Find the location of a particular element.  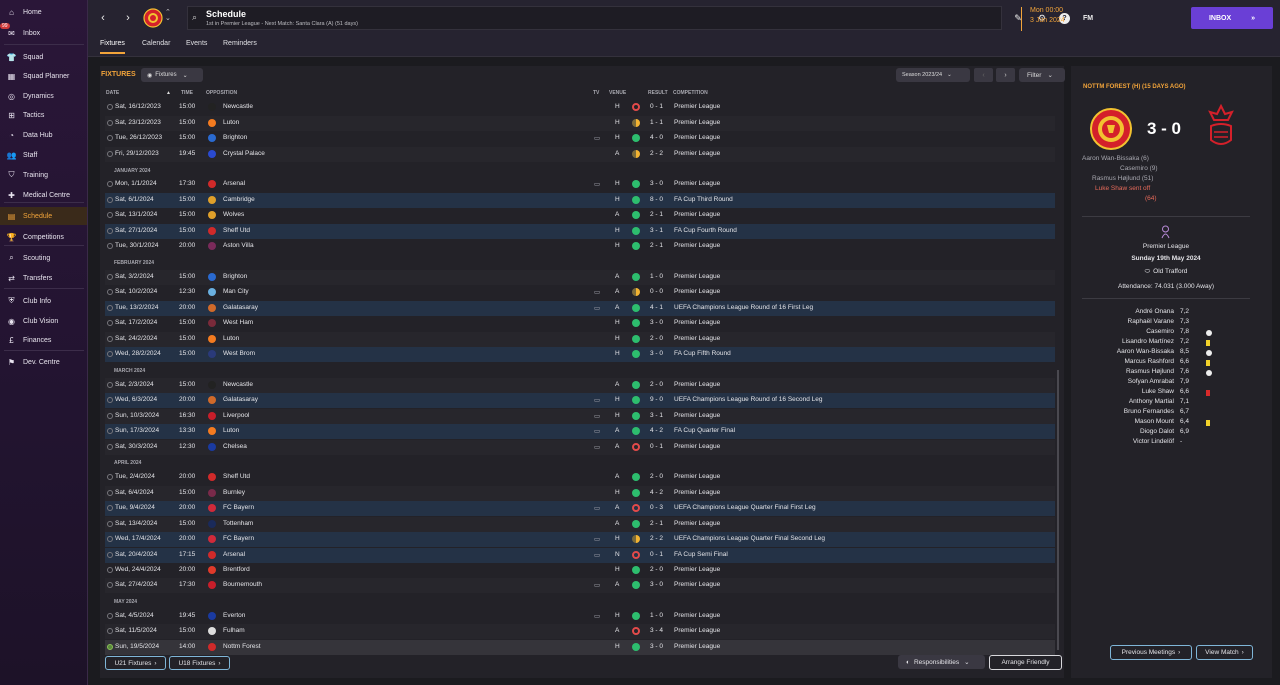

inbox-continue-button: INBOX » is located at coordinates (1232, 18).